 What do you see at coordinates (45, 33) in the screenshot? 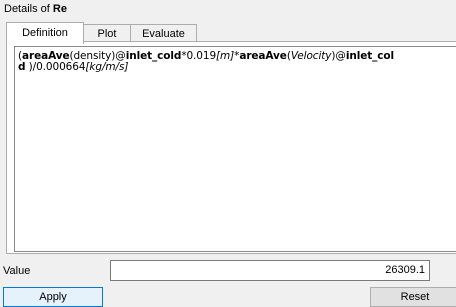
I see `tab-definition: Definition` at bounding box center [45, 33].